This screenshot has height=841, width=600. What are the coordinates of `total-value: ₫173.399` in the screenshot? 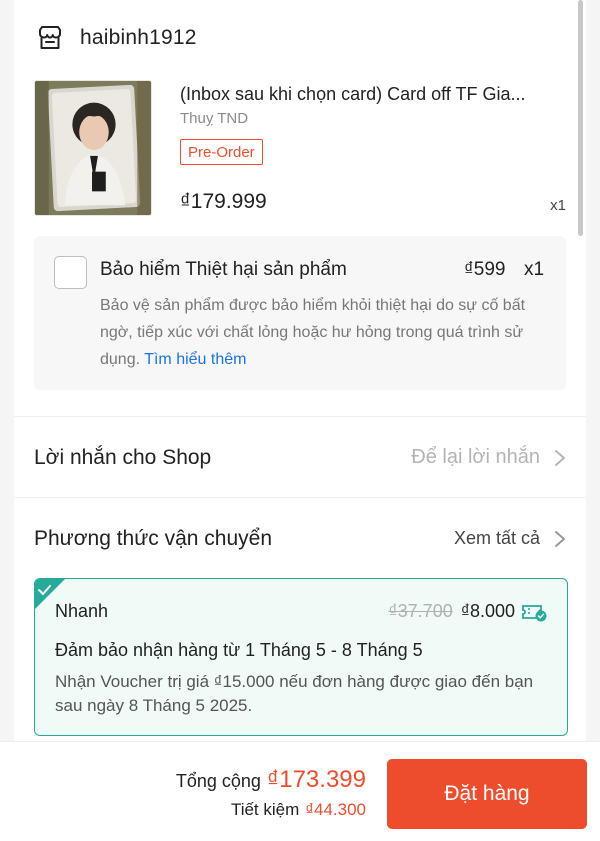 It's located at (316, 779).